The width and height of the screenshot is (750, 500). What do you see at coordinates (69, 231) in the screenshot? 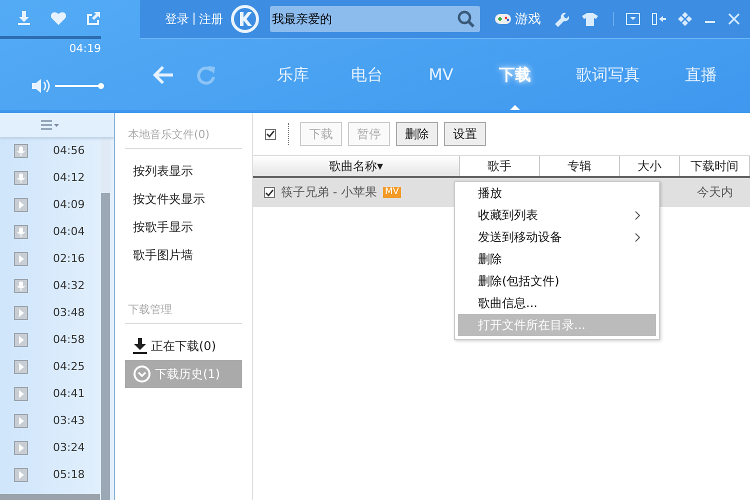
I see `song-duration: 04:04` at bounding box center [69, 231].